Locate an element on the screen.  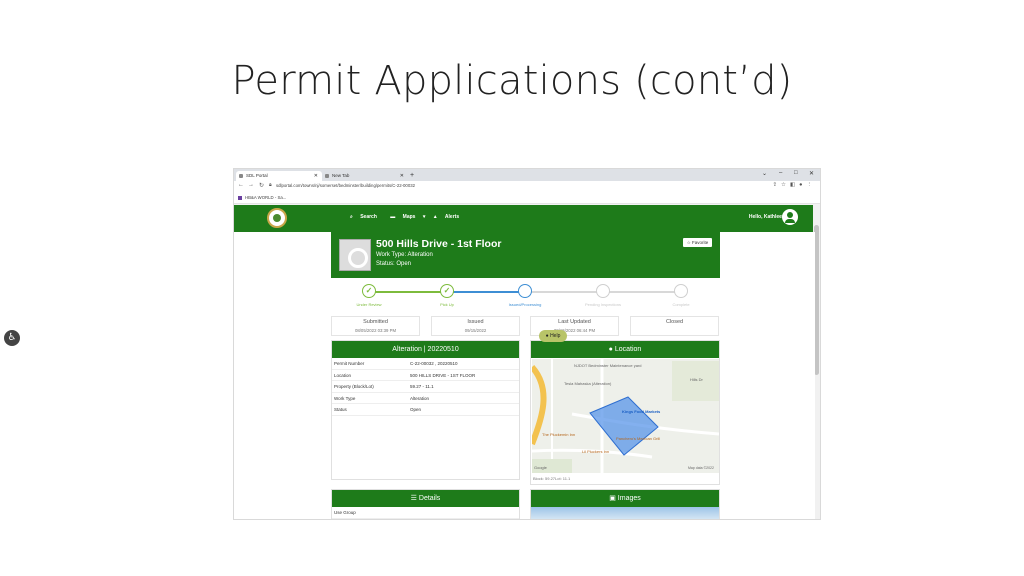
minimize-icon: – is located at coordinates (780, 173).